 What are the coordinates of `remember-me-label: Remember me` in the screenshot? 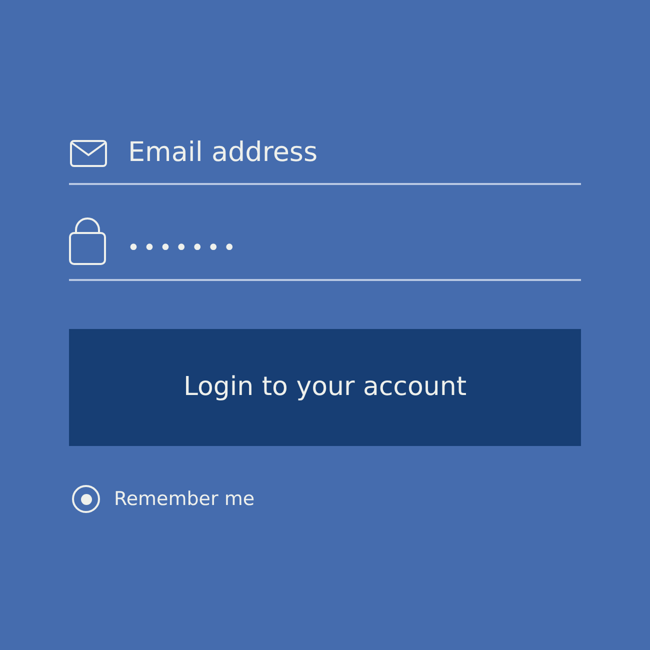 It's located at (184, 499).